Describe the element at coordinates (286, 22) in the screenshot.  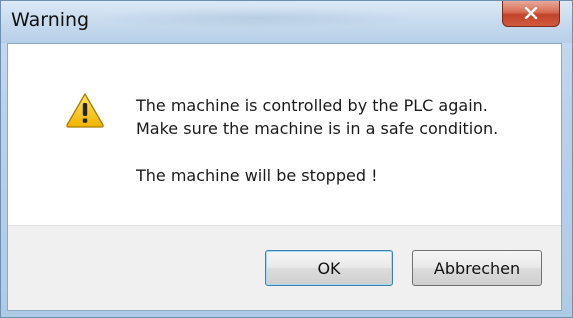
I see `title-bar: Warning` at that location.